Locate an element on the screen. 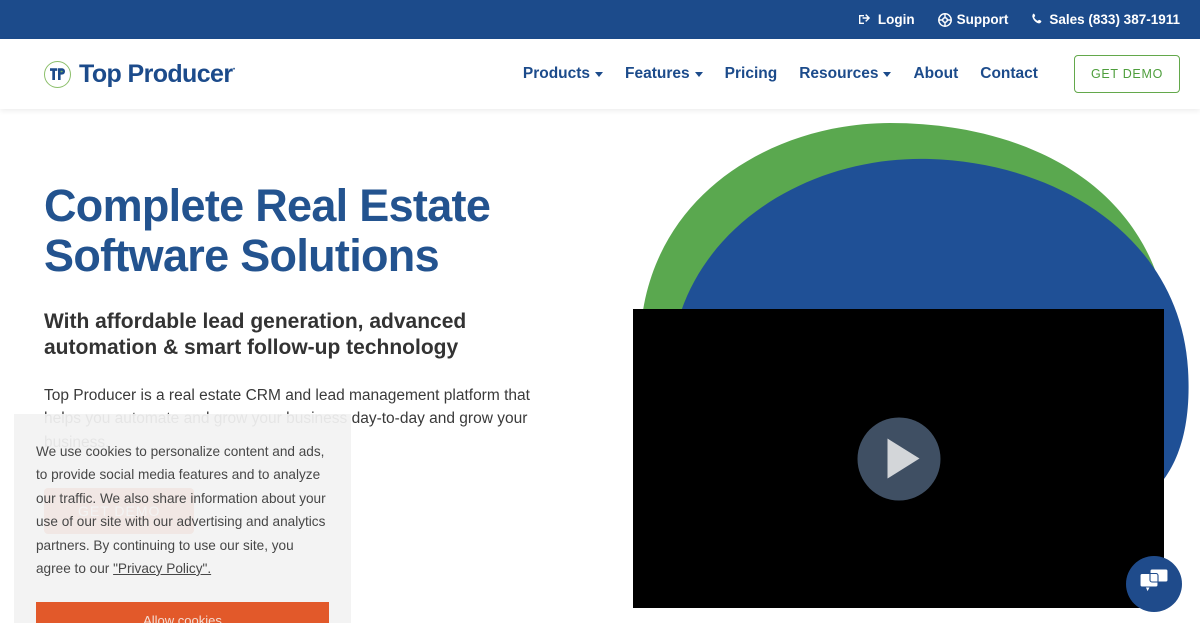  topbar-link-login-label: Login is located at coordinates (896, 19).